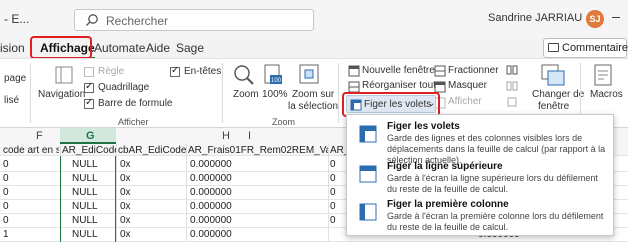 This screenshot has width=628, height=242. I want to click on zoom-100-icon: 100, so click(273, 76).